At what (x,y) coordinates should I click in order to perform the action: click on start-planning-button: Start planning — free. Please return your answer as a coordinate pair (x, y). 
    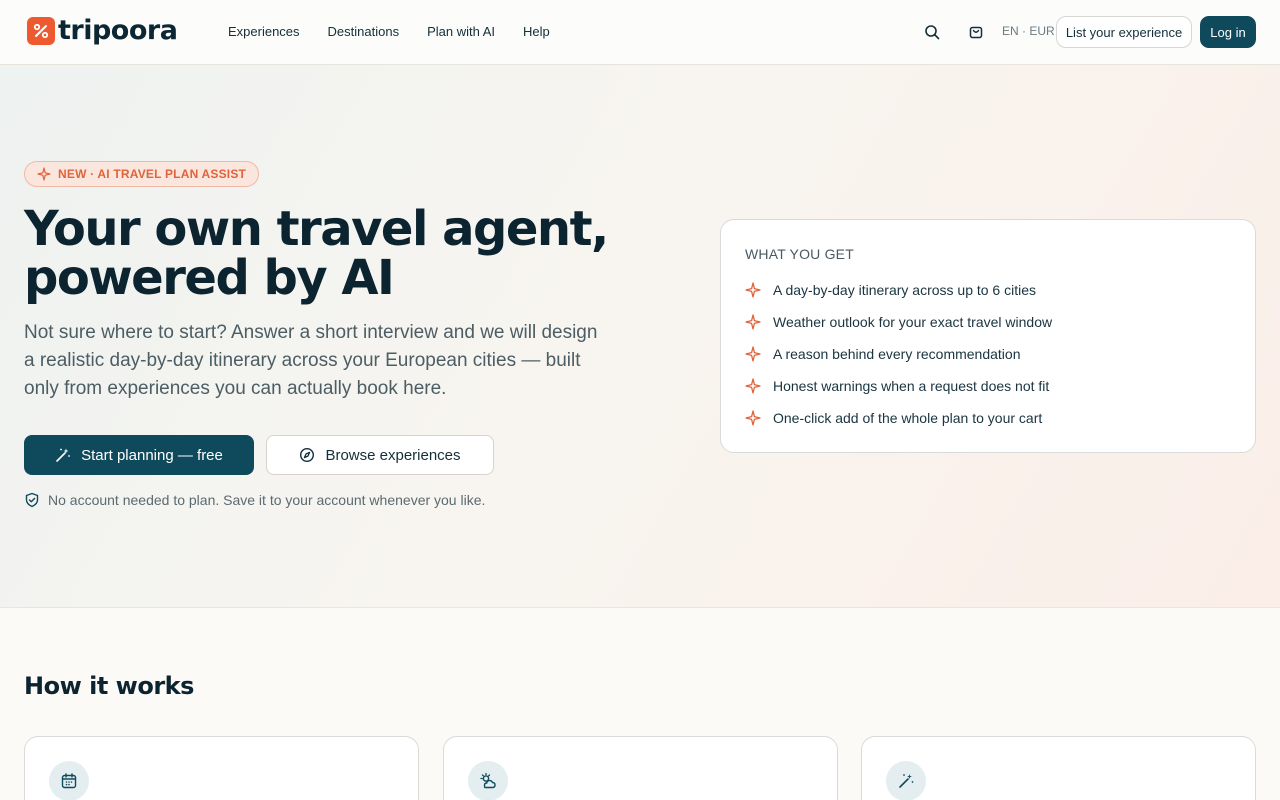
    Looking at the image, I should click on (139, 455).